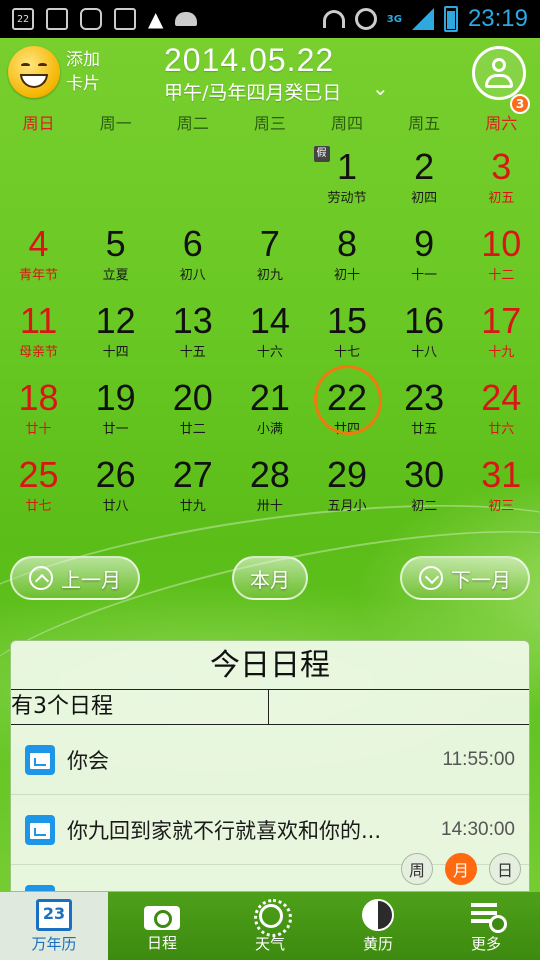  Describe the element at coordinates (192, 506) in the screenshot. I see `day-lunar: 廿九` at that location.